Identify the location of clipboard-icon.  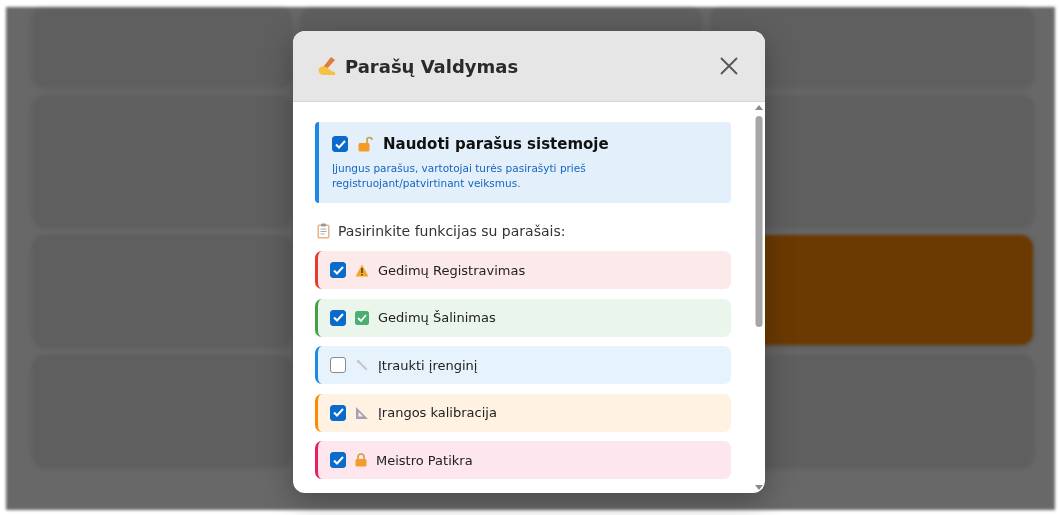
(323, 231).